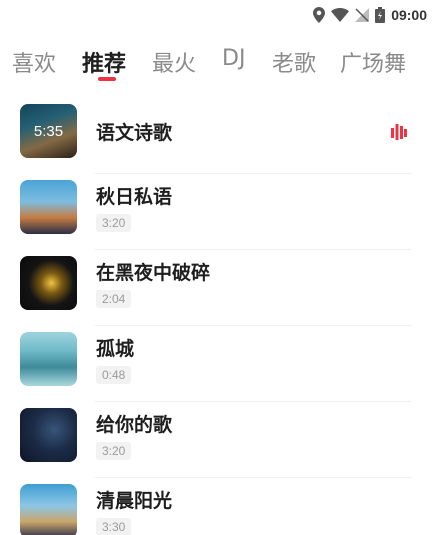  Describe the element at coordinates (216, 136) in the screenshot. I see `song-item: 5:35 语文诗歌` at that location.